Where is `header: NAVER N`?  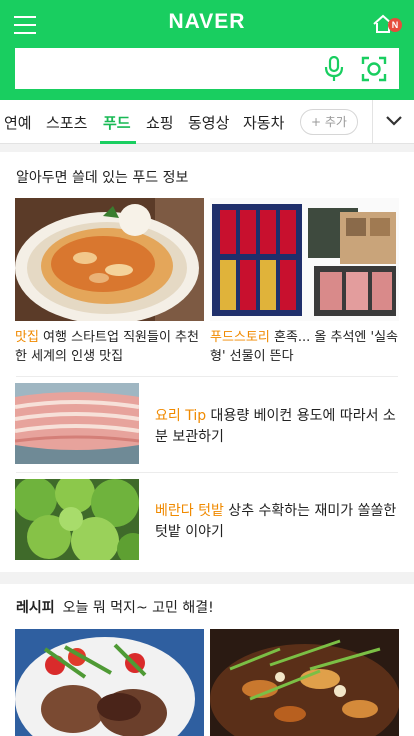 header: NAVER N is located at coordinates (207, 50).